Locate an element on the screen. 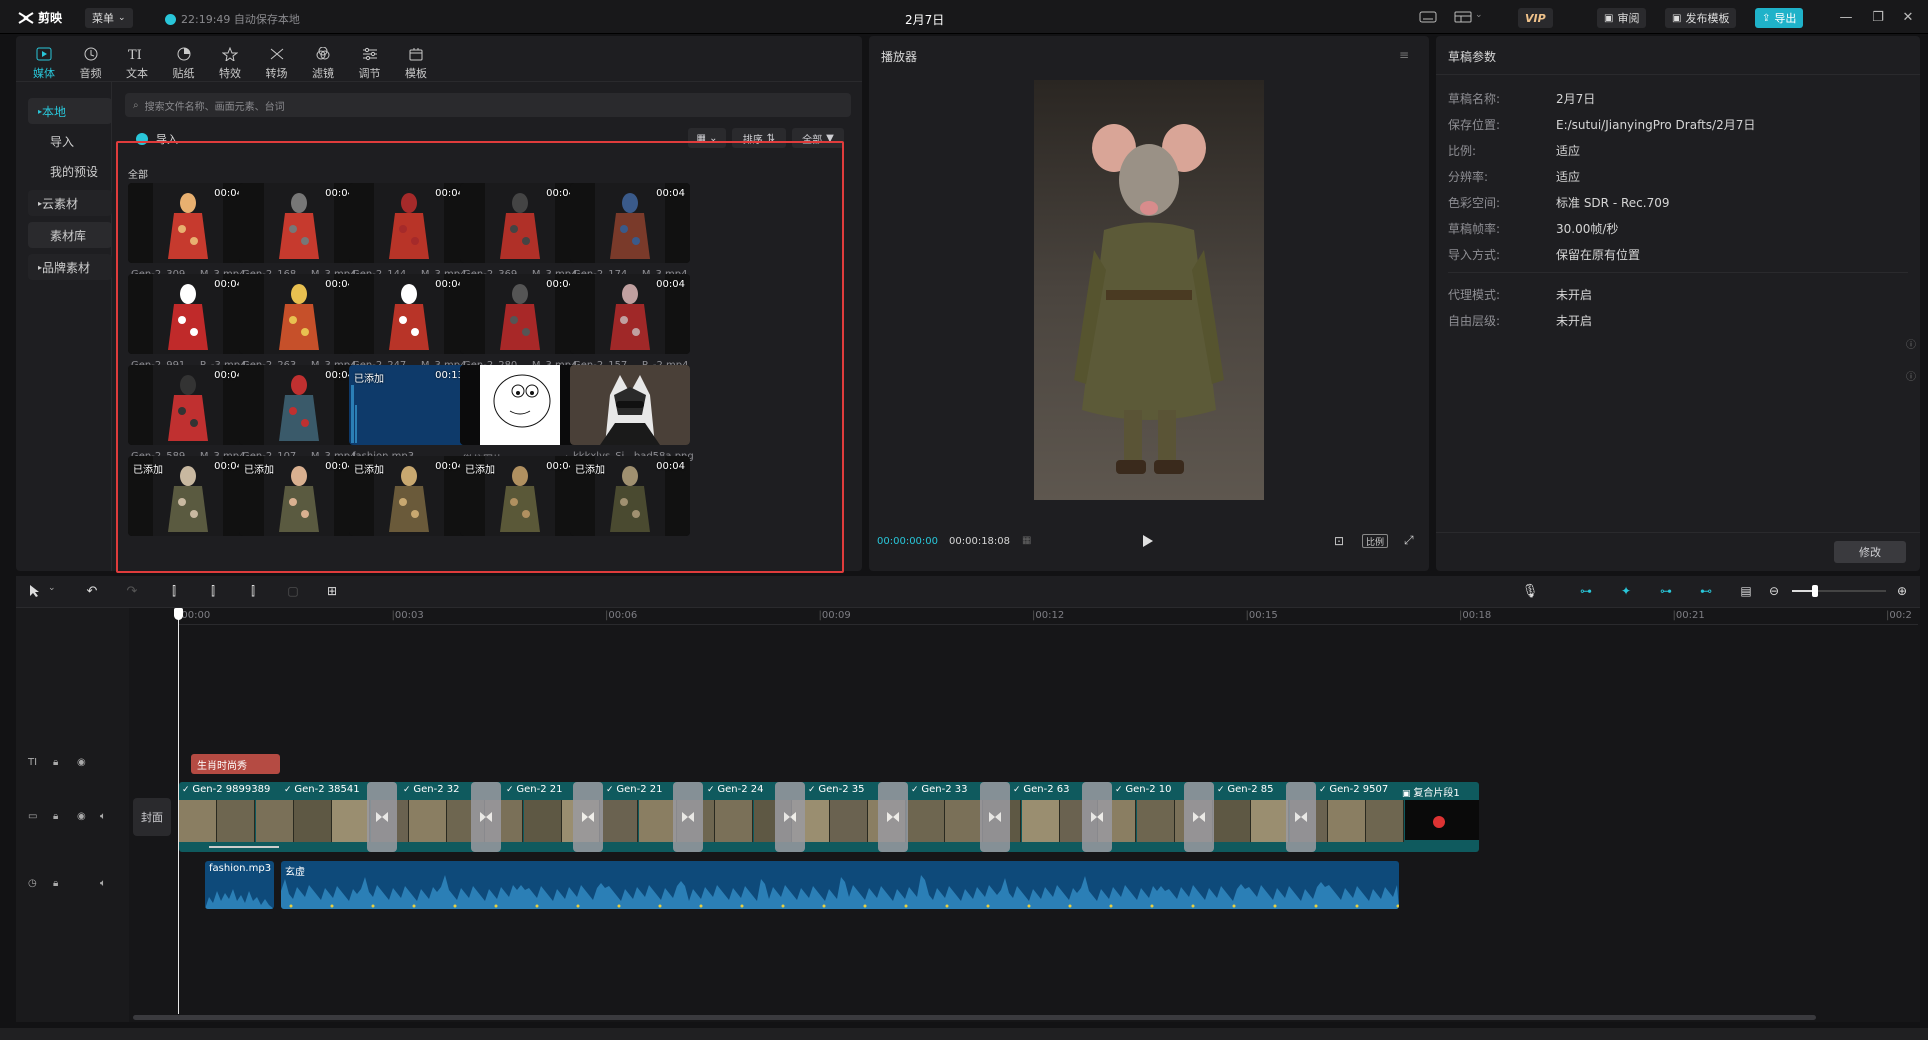 The width and height of the screenshot is (1928, 1040). playhead-handle is located at coordinates (178, 614).